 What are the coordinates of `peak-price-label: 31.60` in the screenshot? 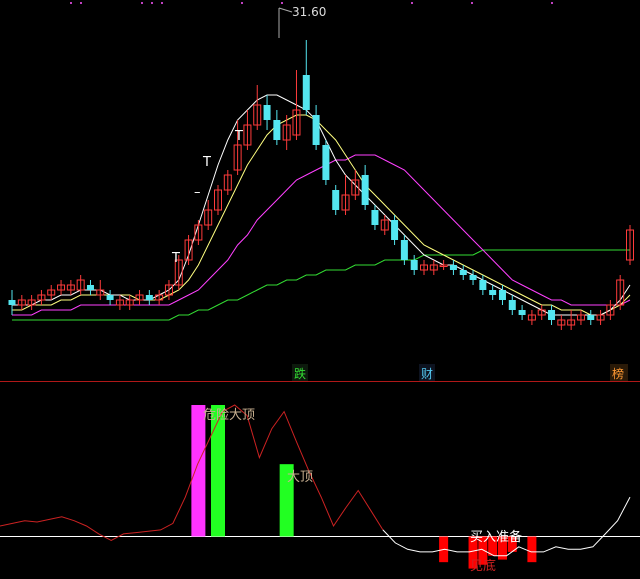 It's located at (309, 12).